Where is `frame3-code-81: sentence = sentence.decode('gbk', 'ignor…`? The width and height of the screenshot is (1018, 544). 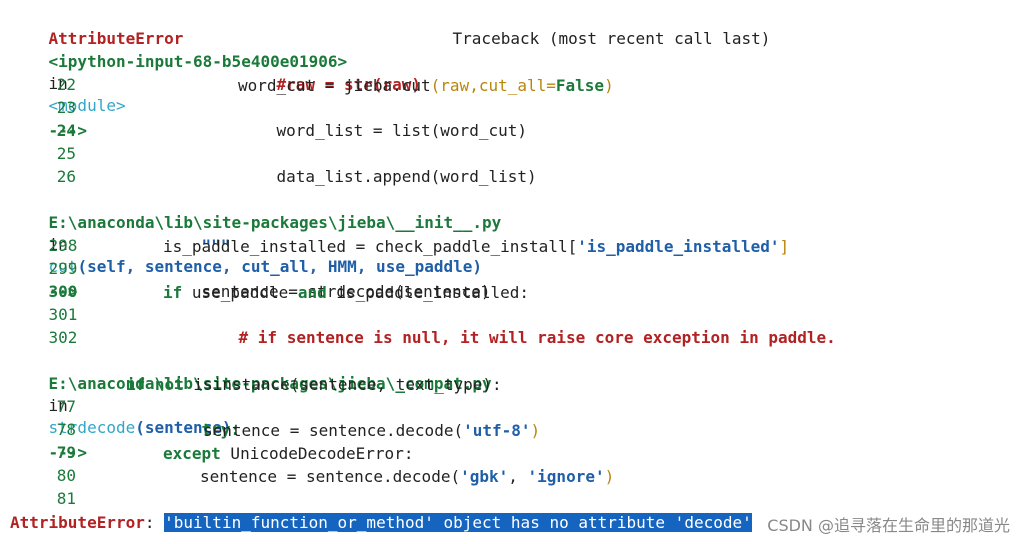 frame3-code-81: sentence = sentence.decode('gbk', 'ignor… is located at coordinates (407, 476).